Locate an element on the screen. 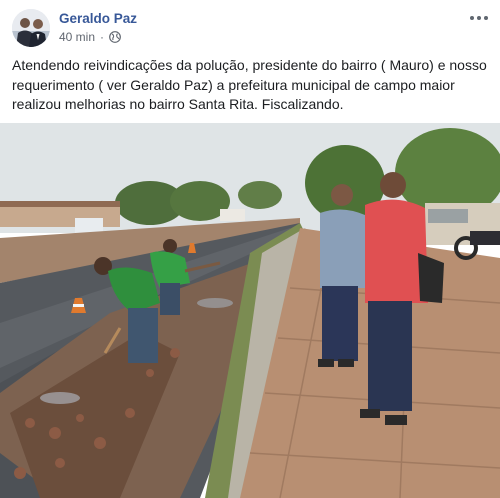 Image resolution: width=500 pixels, height=498 pixels. more-options-icon is located at coordinates (479, 18).